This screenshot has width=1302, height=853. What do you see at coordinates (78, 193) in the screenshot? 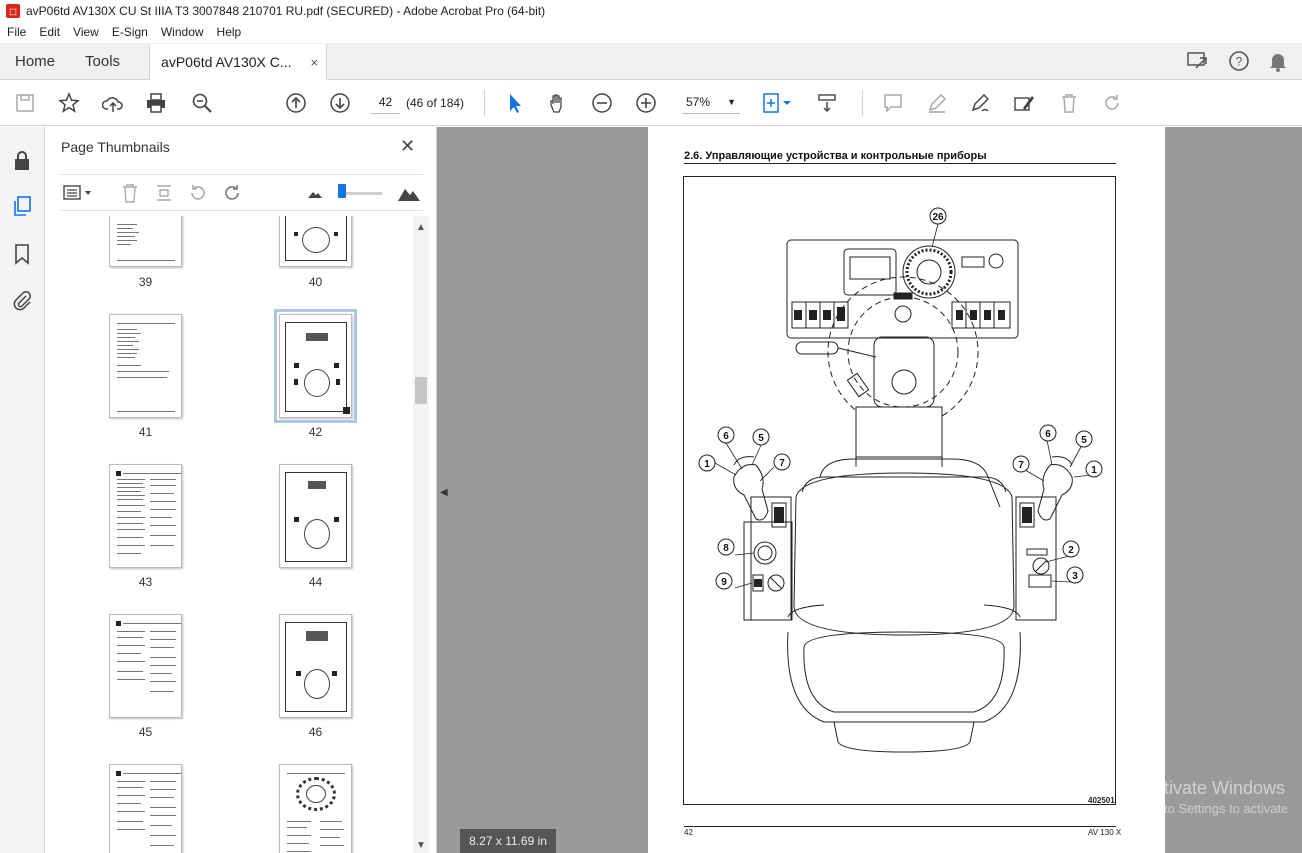
I see `thumbnail-options-menu-icon` at bounding box center [78, 193].